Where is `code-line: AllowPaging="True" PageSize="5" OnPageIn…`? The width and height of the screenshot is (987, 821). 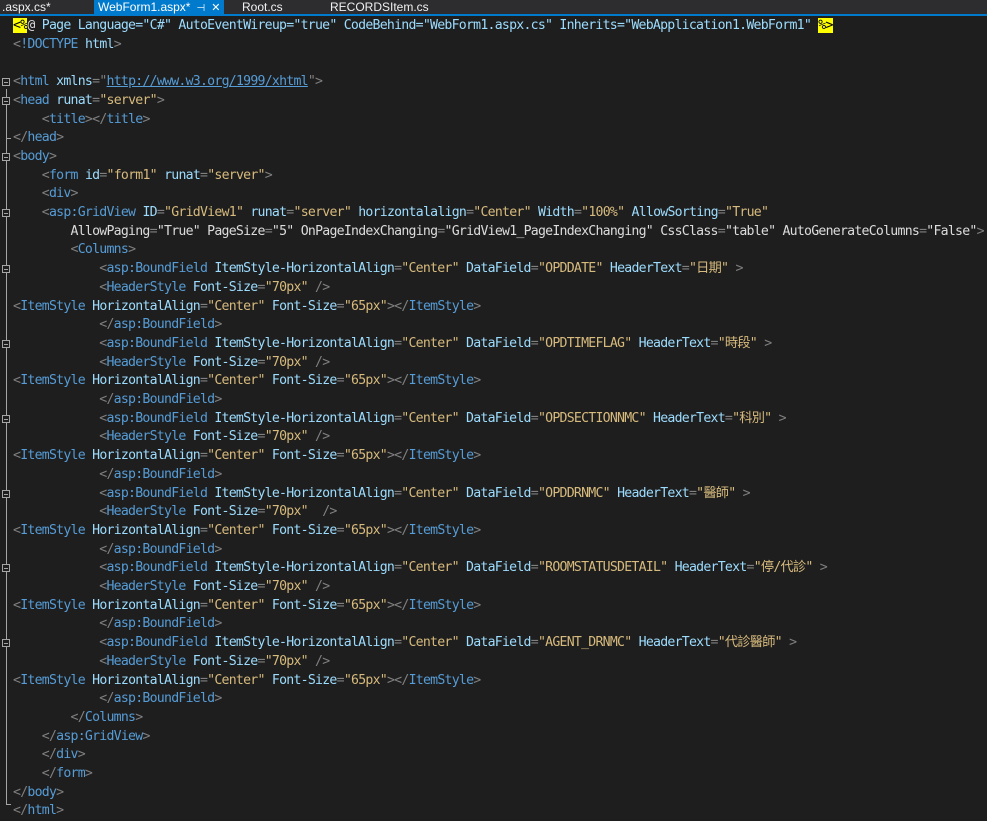 code-line: AllowPaging="True" PageSize="5" OnPageIn… is located at coordinates (527, 231).